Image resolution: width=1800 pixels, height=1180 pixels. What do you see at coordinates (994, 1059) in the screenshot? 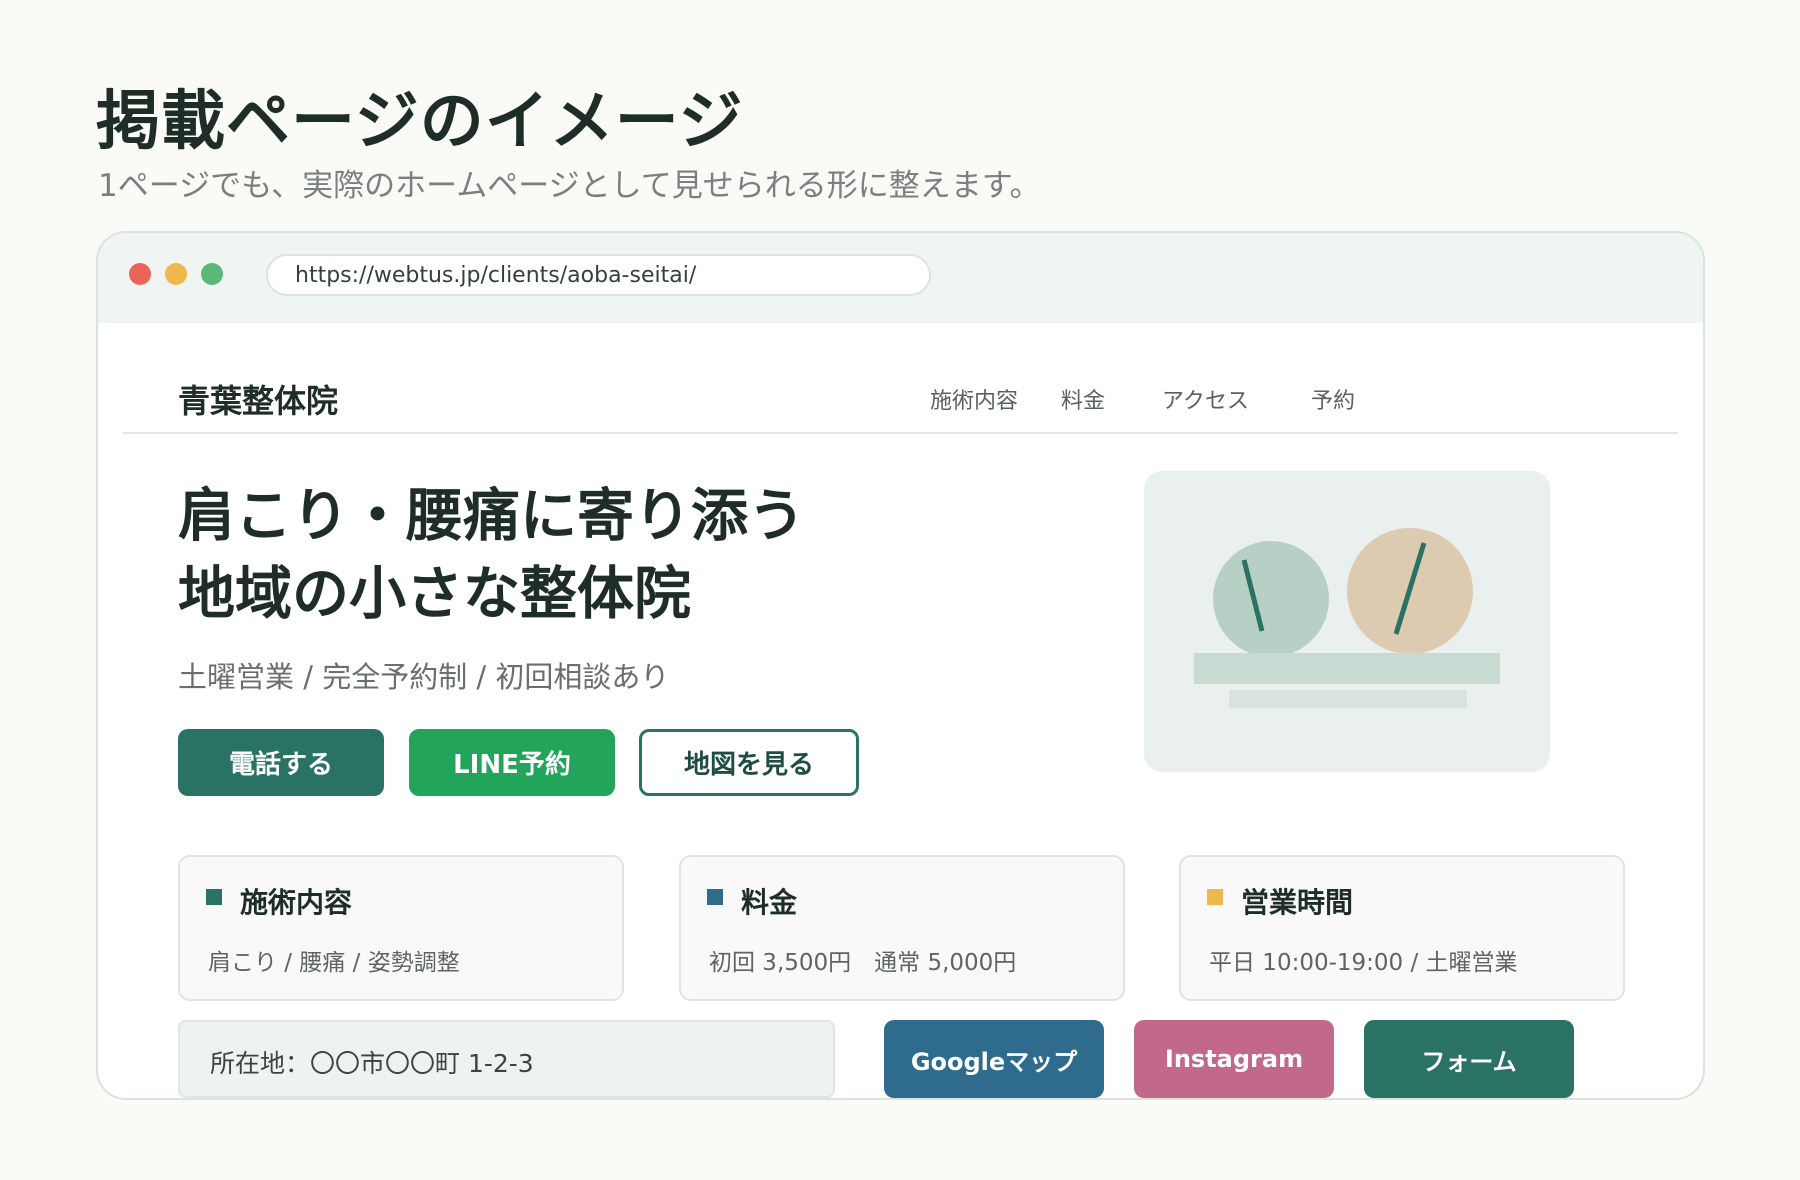
I see `google-maps-button: Googleマップ` at bounding box center [994, 1059].